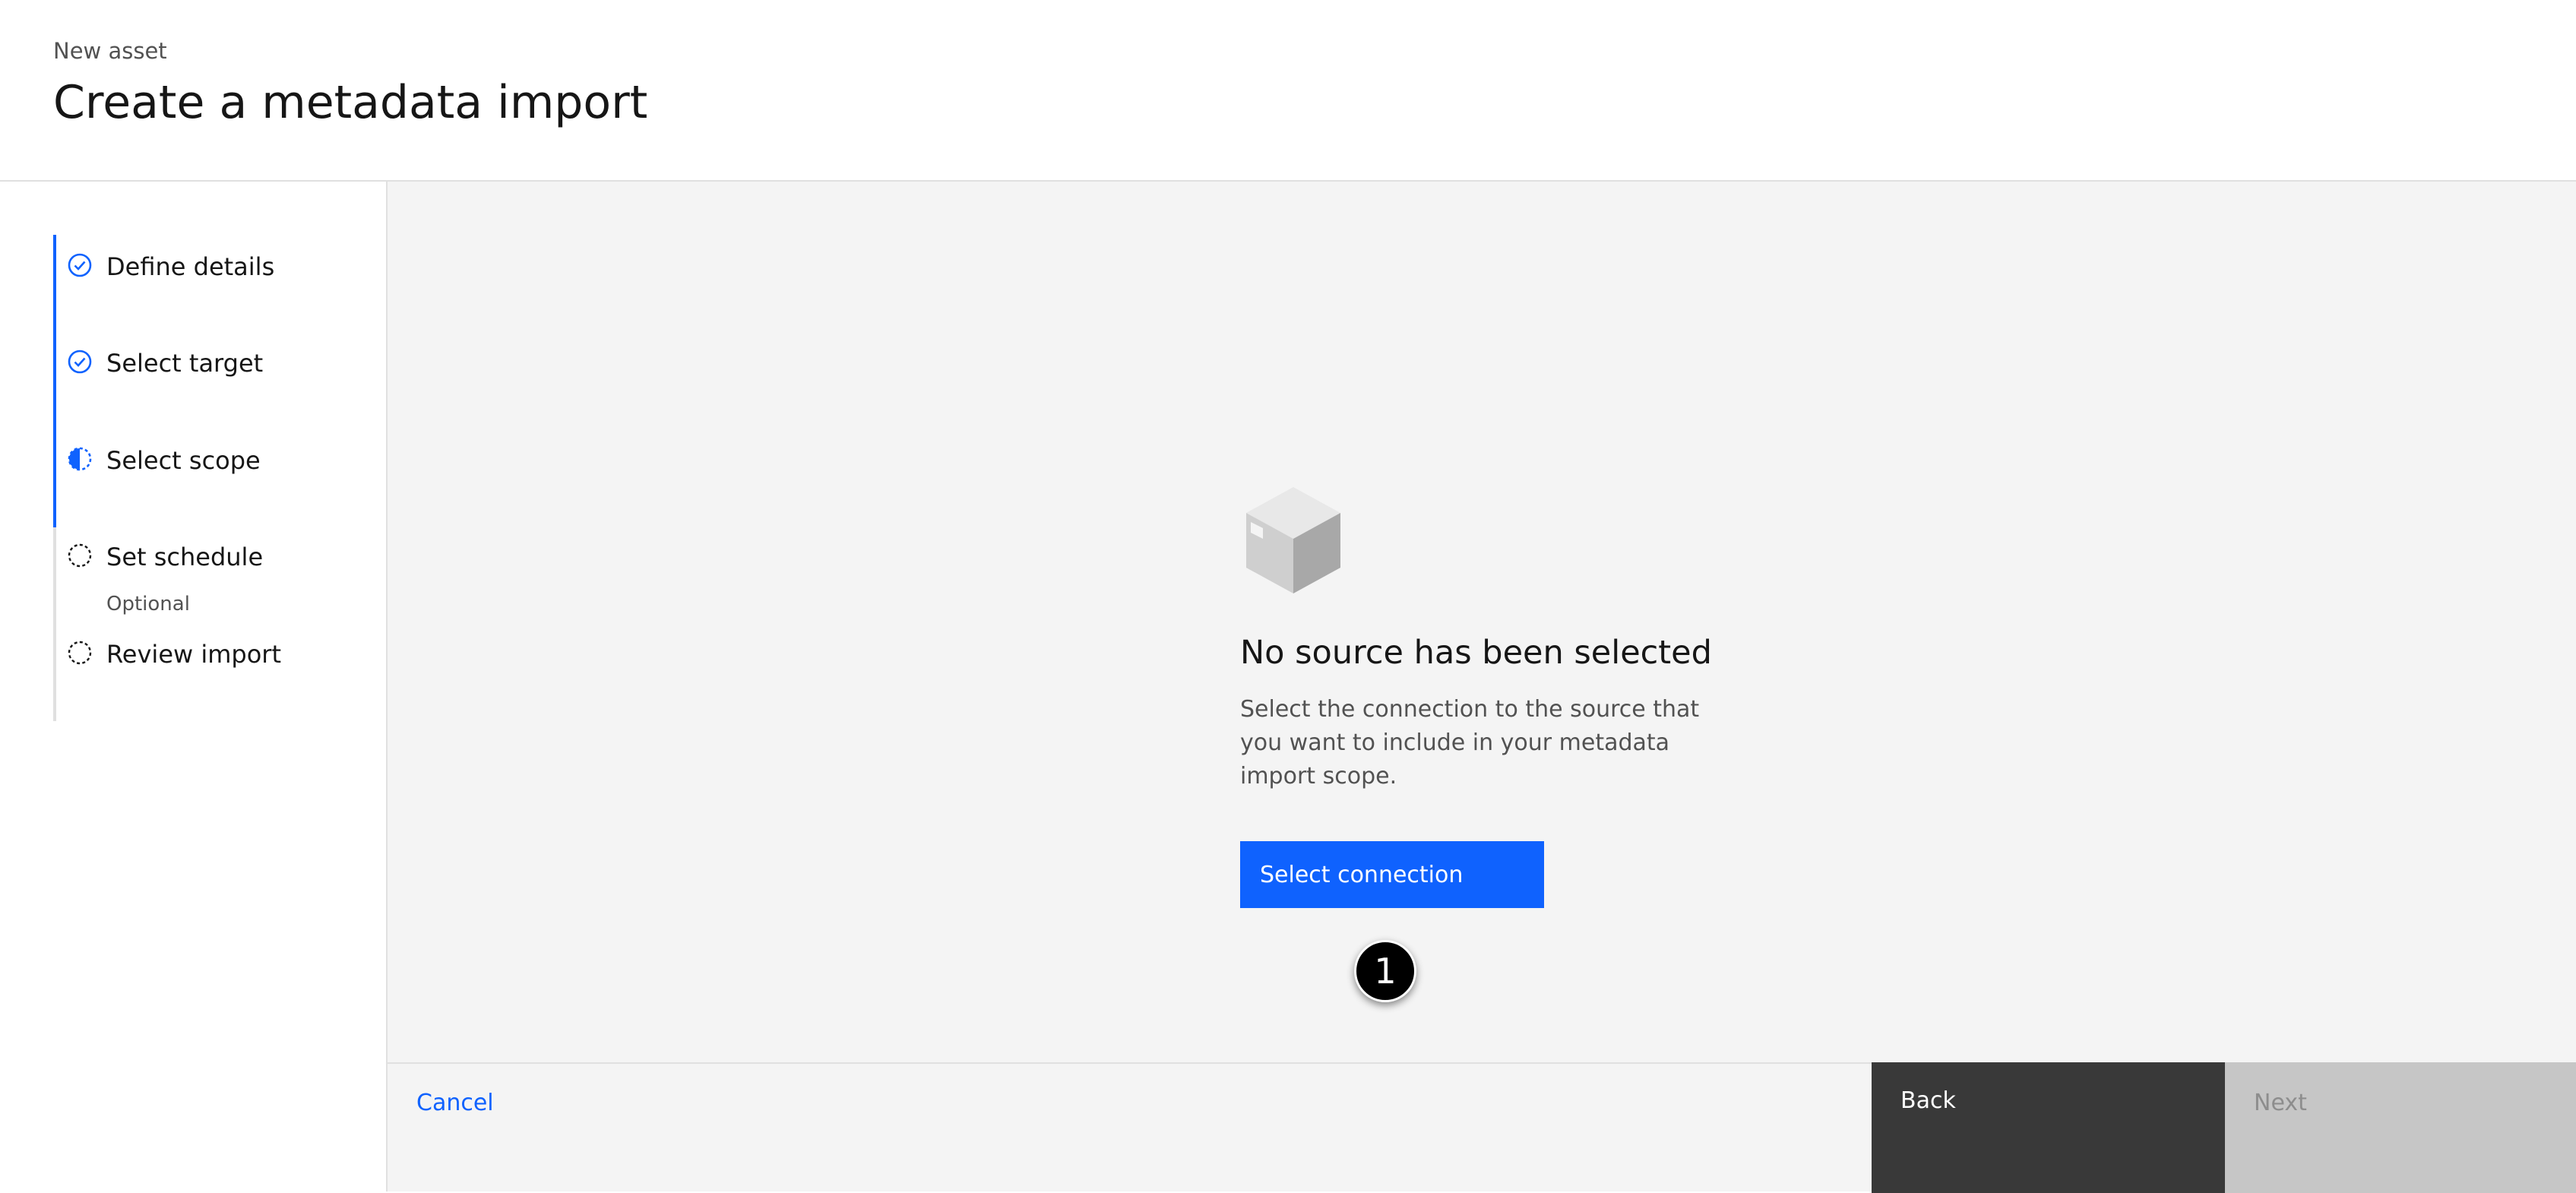  I want to click on step-label: Review import, so click(193, 654).